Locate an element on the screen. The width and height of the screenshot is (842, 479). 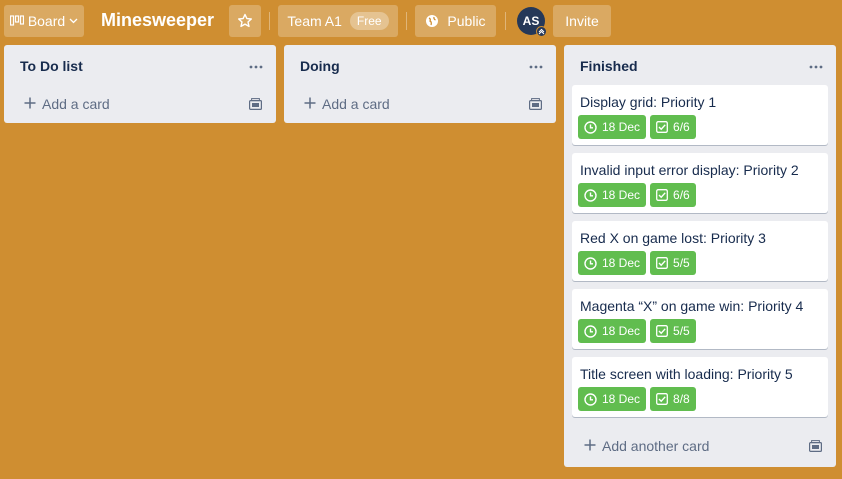
team-button: Team A1 Free is located at coordinates (338, 21).